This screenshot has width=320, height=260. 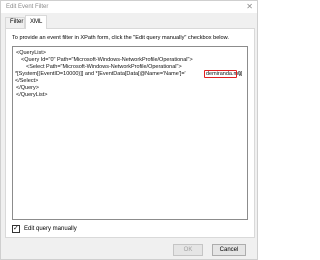 I want to click on close-icon: ✕, so click(x=249, y=6).